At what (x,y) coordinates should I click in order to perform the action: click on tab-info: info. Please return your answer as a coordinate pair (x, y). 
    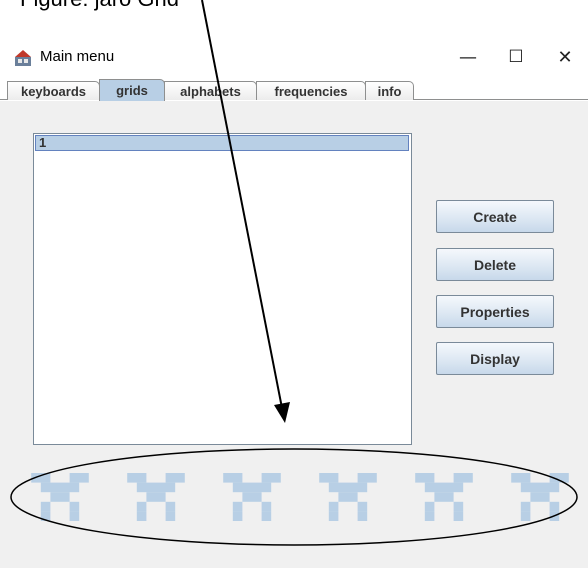
    Looking at the image, I should click on (389, 90).